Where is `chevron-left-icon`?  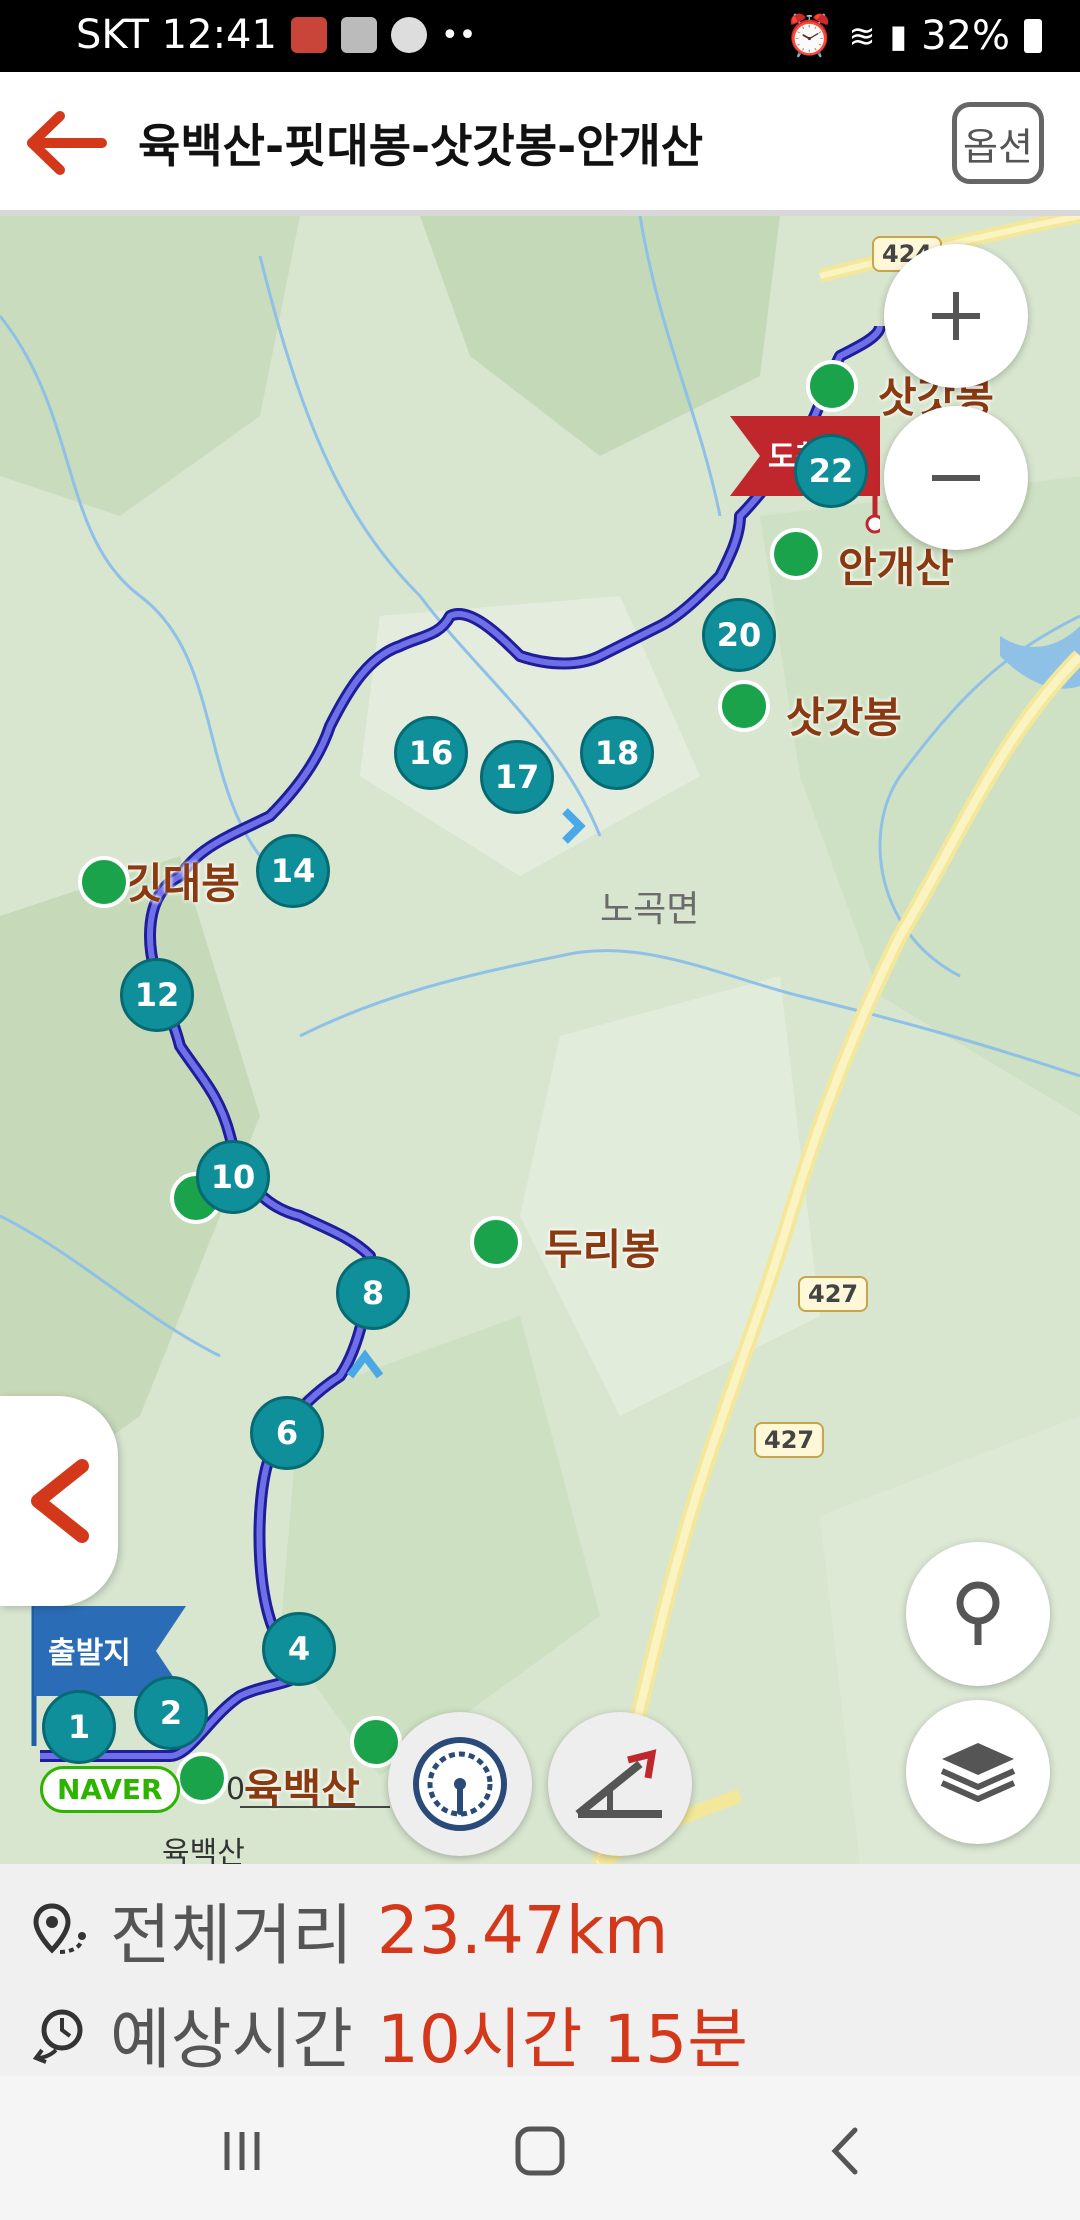
chevron-left-icon is located at coordinates (60, 1501).